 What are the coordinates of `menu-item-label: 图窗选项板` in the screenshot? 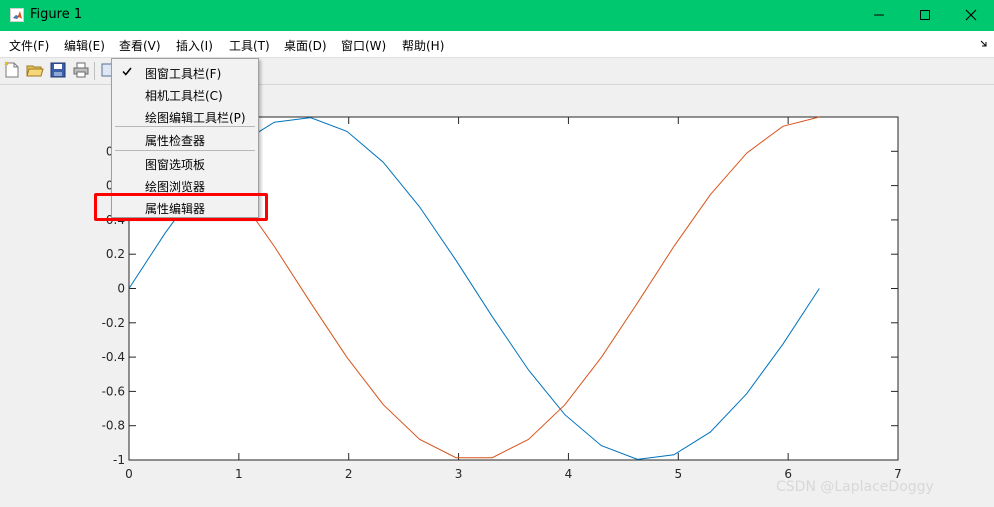 It's located at (175, 165).